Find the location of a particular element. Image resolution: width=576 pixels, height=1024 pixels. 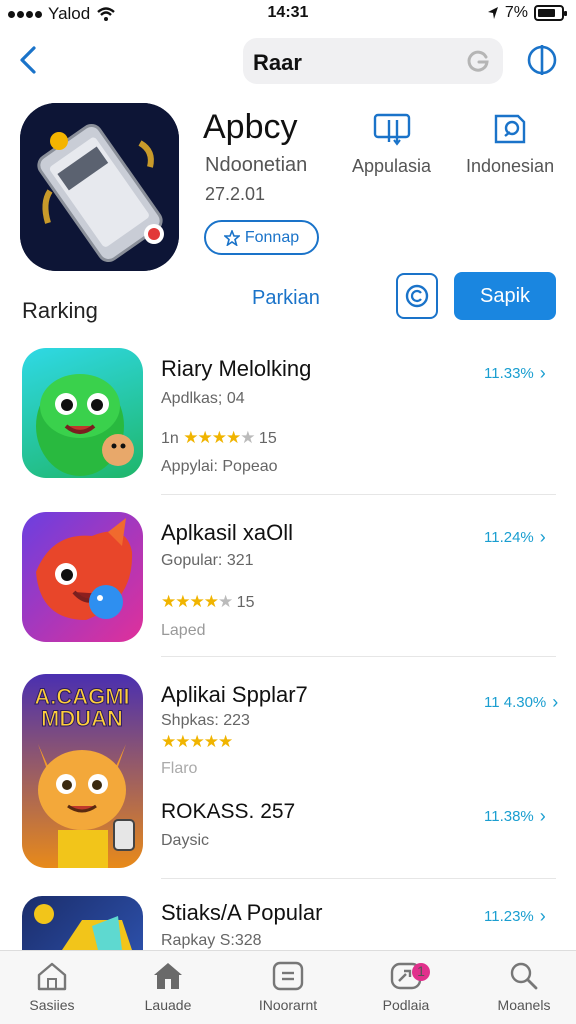

follow-label: Fonnap is located at coordinates (272, 237).